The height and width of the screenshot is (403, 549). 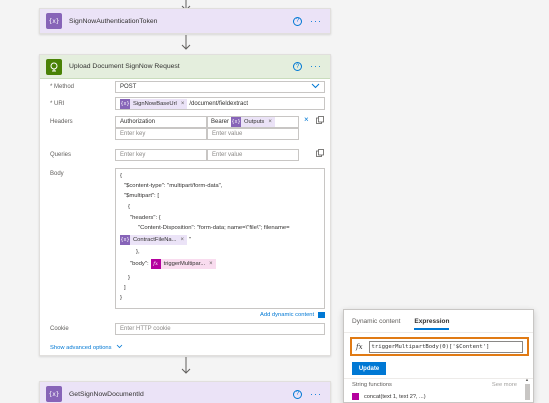 I want to click on expression-input: triggerMultipartBody(0)['$Content'], so click(x=445, y=346).